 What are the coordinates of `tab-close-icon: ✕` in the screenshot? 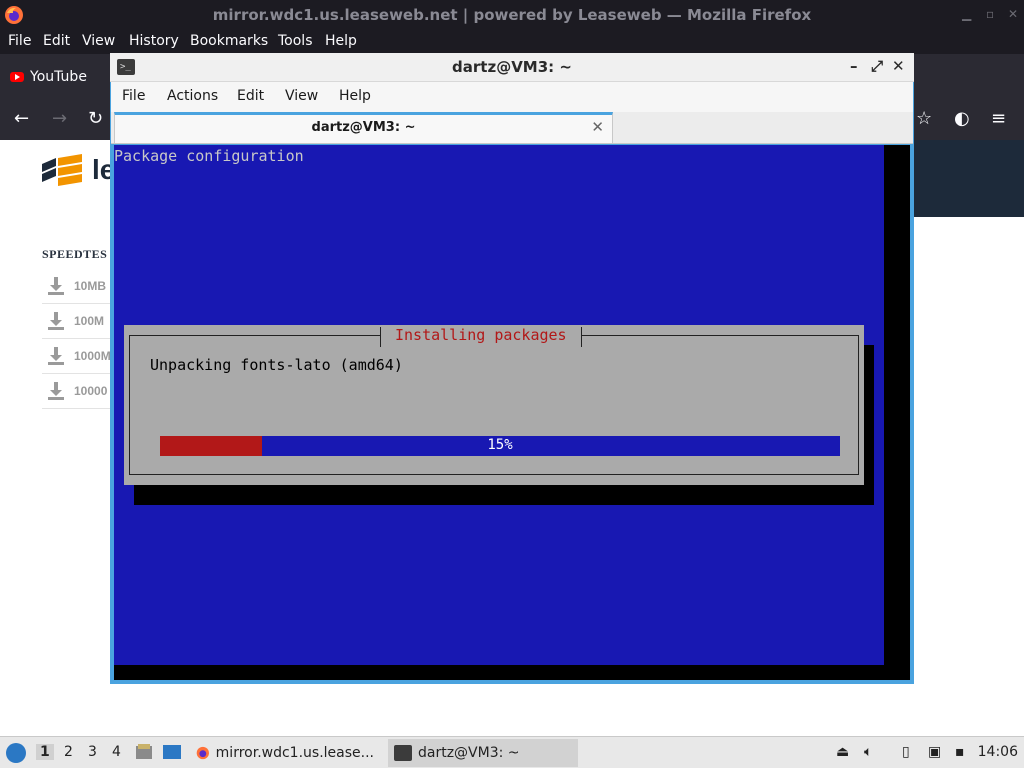 It's located at (597, 127).